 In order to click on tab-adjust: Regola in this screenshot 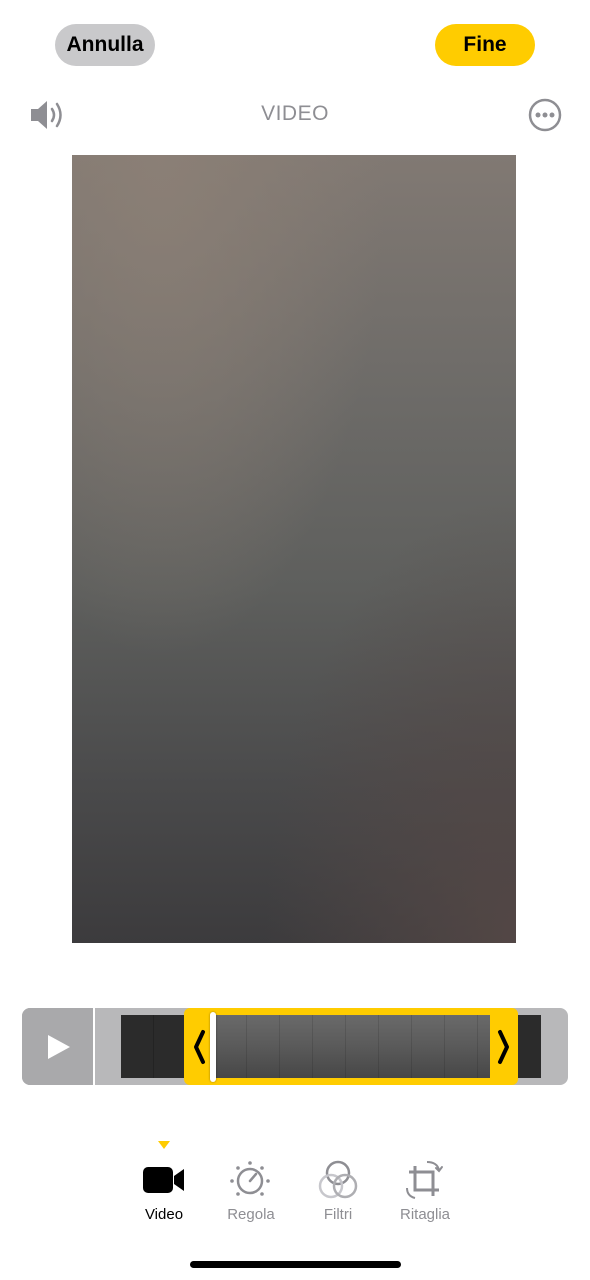, I will do `click(251, 1190)`.